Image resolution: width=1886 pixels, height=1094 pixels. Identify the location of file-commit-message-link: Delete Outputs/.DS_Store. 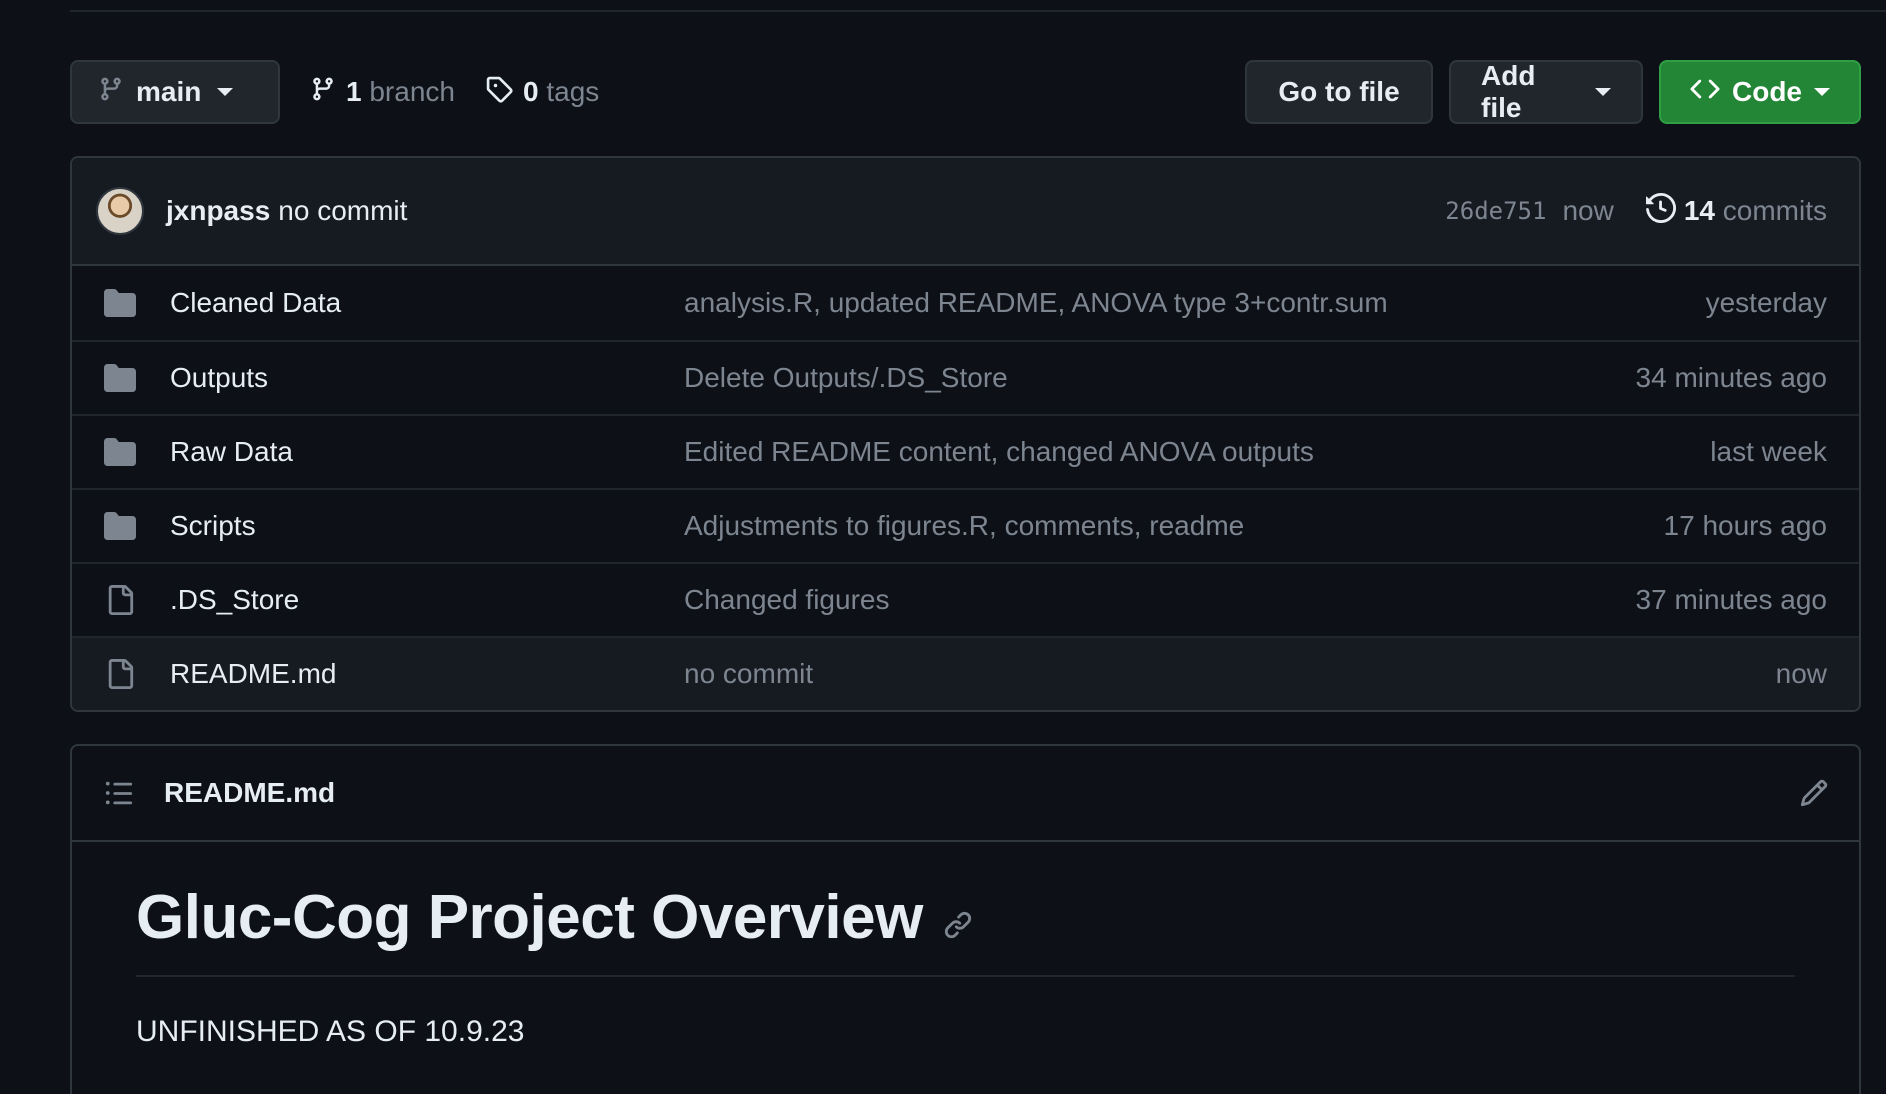
(1160, 378).